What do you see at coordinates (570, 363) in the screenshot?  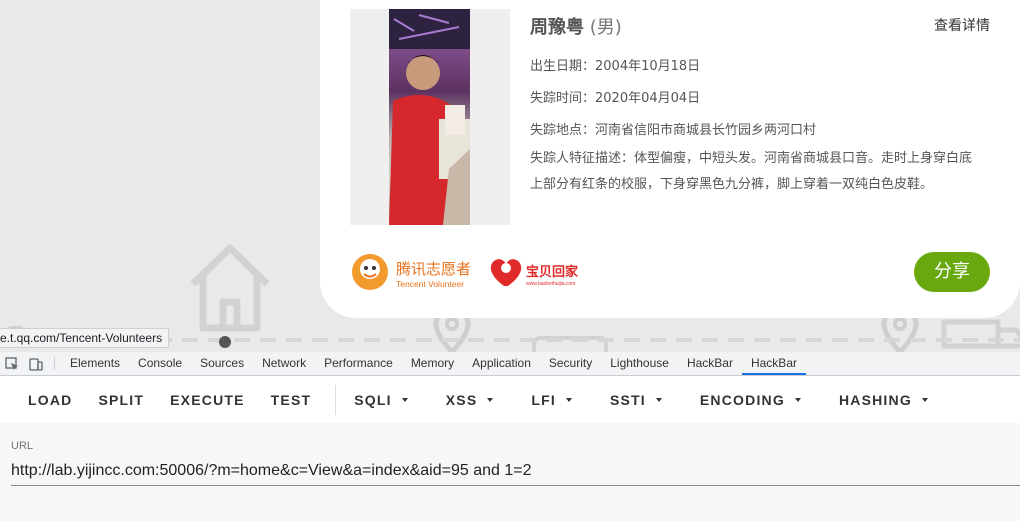 I see `devtools-tab-security: Security` at bounding box center [570, 363].